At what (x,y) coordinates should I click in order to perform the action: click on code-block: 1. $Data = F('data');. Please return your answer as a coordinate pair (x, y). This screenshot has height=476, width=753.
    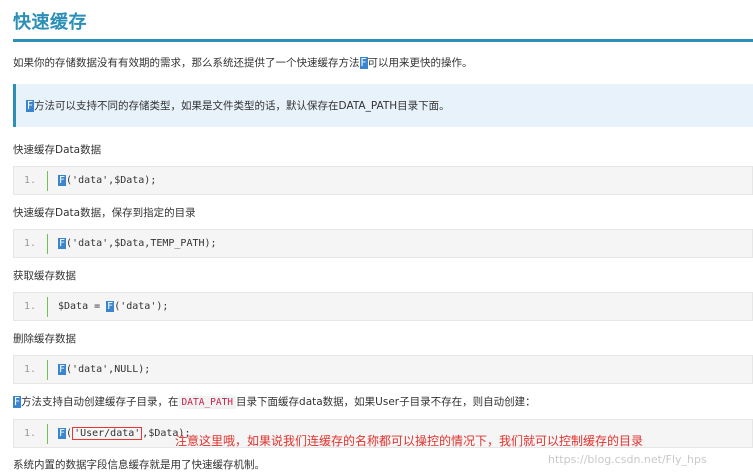
    Looking at the image, I should click on (383, 306).